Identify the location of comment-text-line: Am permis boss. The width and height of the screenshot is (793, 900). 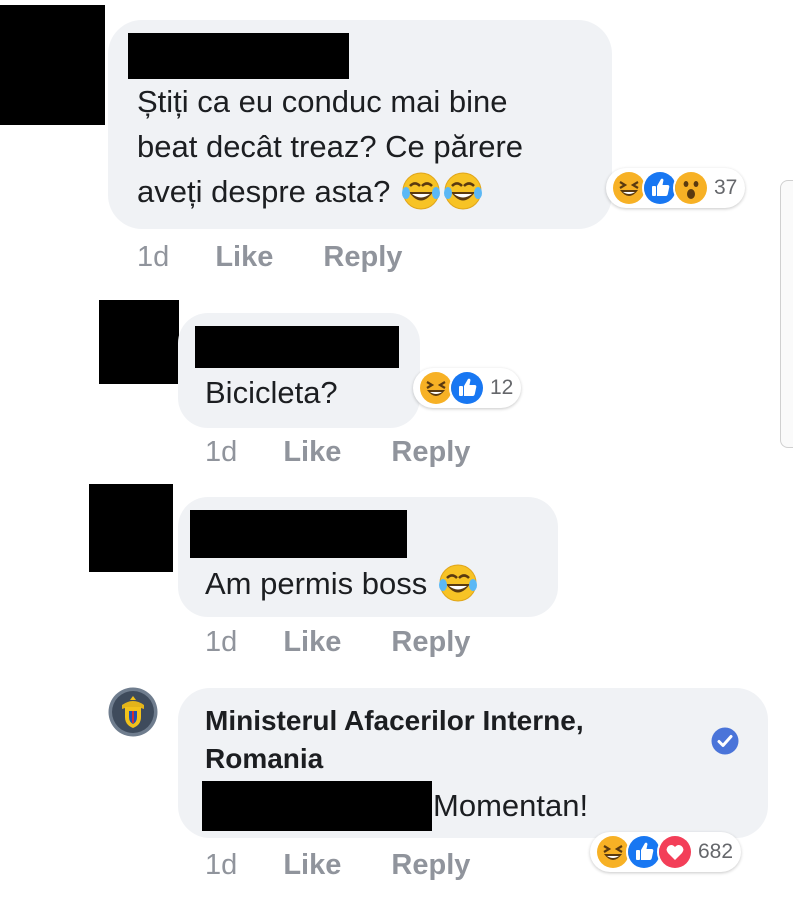
(341, 584).